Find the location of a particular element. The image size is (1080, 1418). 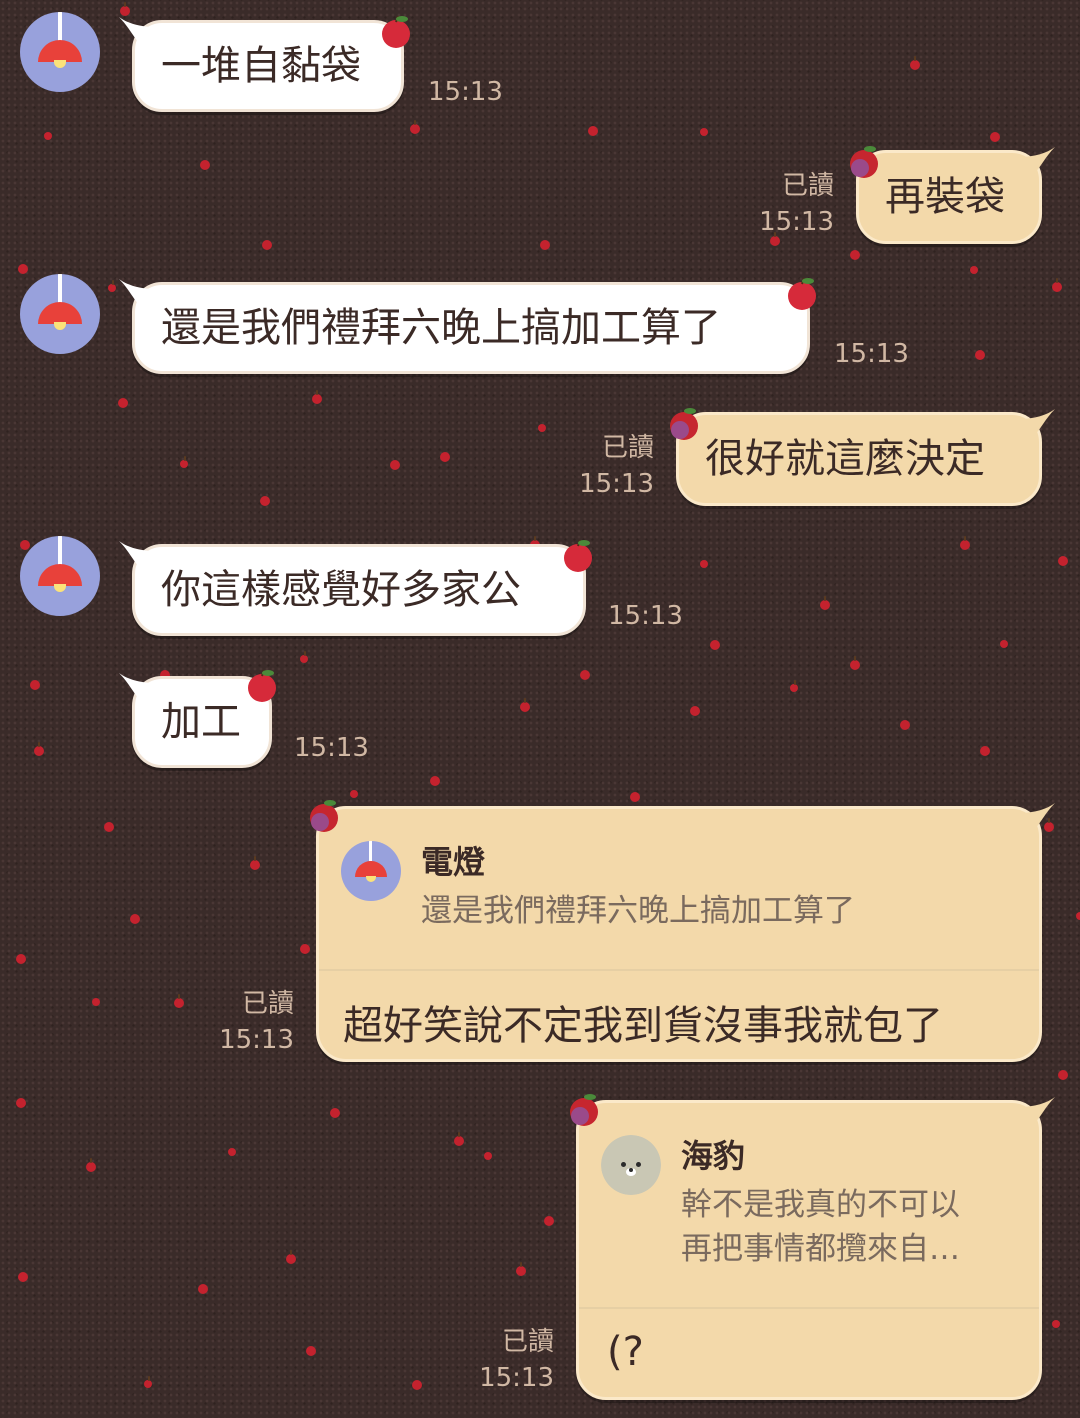

quoted-sender-name: 電燈 is located at coordinates (453, 862).